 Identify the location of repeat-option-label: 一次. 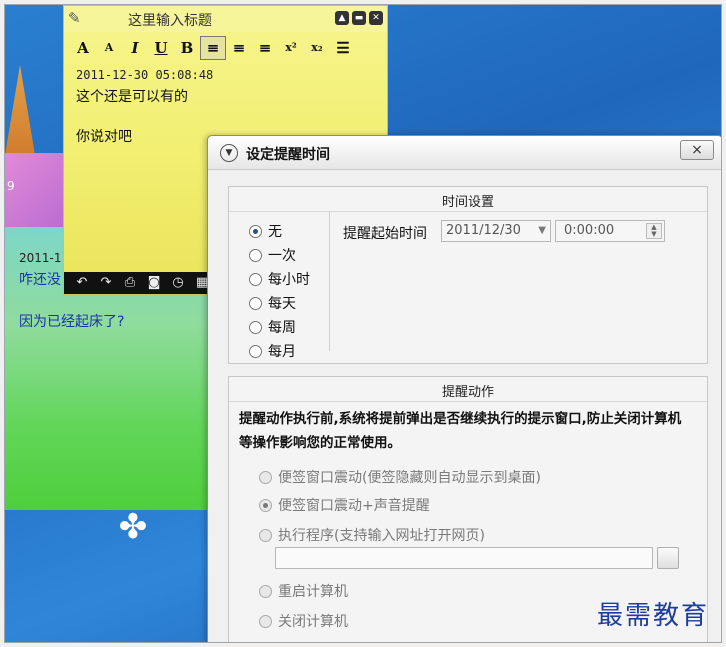
(282, 256).